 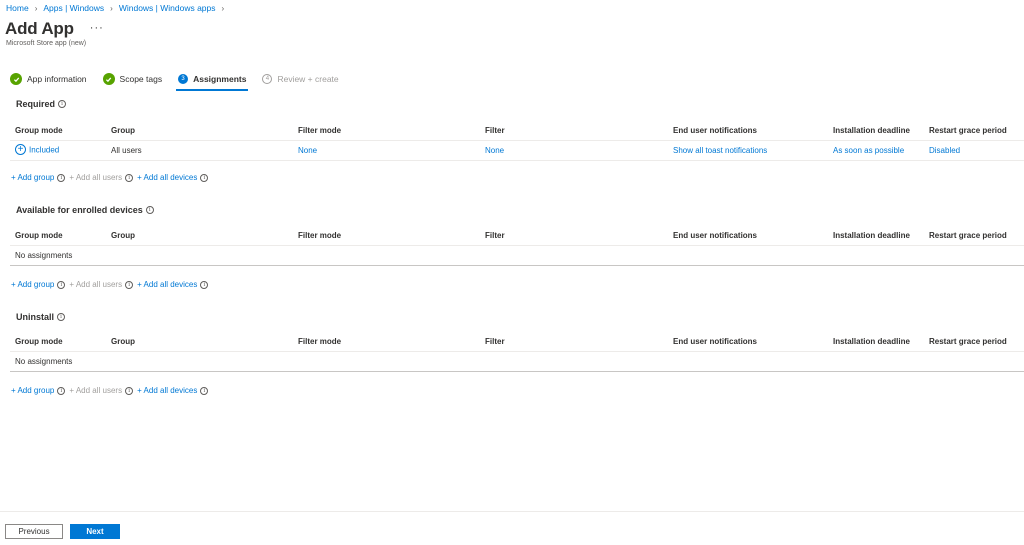 What do you see at coordinates (39, 28) in the screenshot?
I see `page-title: Add App` at bounding box center [39, 28].